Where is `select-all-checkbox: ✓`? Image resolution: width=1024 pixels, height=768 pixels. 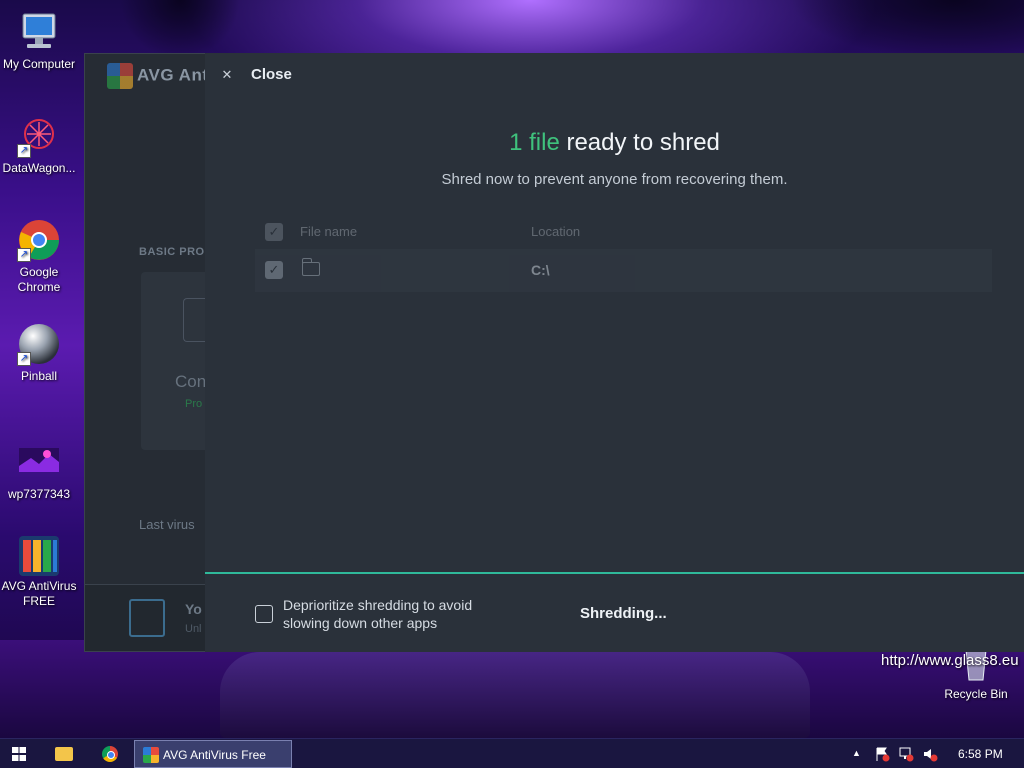 select-all-checkbox: ✓ is located at coordinates (274, 232).